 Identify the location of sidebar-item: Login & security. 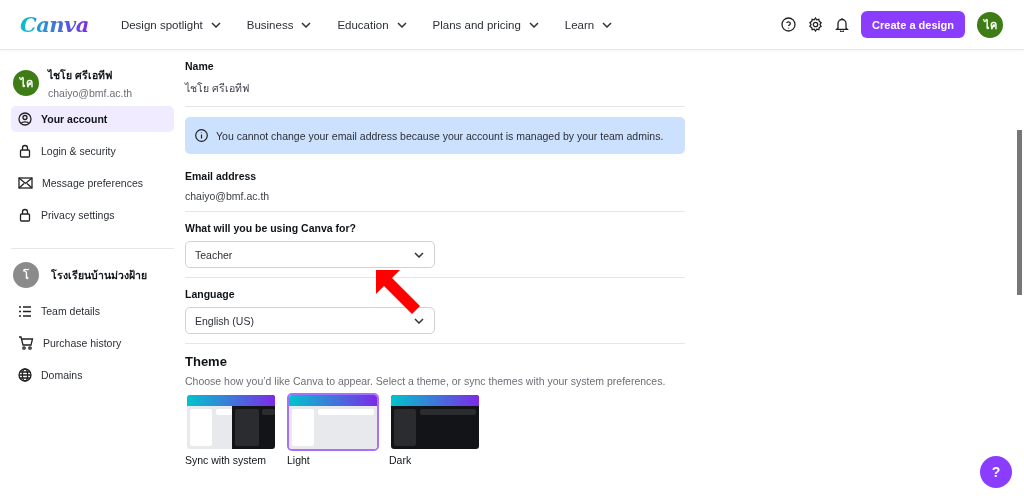
(92, 151).